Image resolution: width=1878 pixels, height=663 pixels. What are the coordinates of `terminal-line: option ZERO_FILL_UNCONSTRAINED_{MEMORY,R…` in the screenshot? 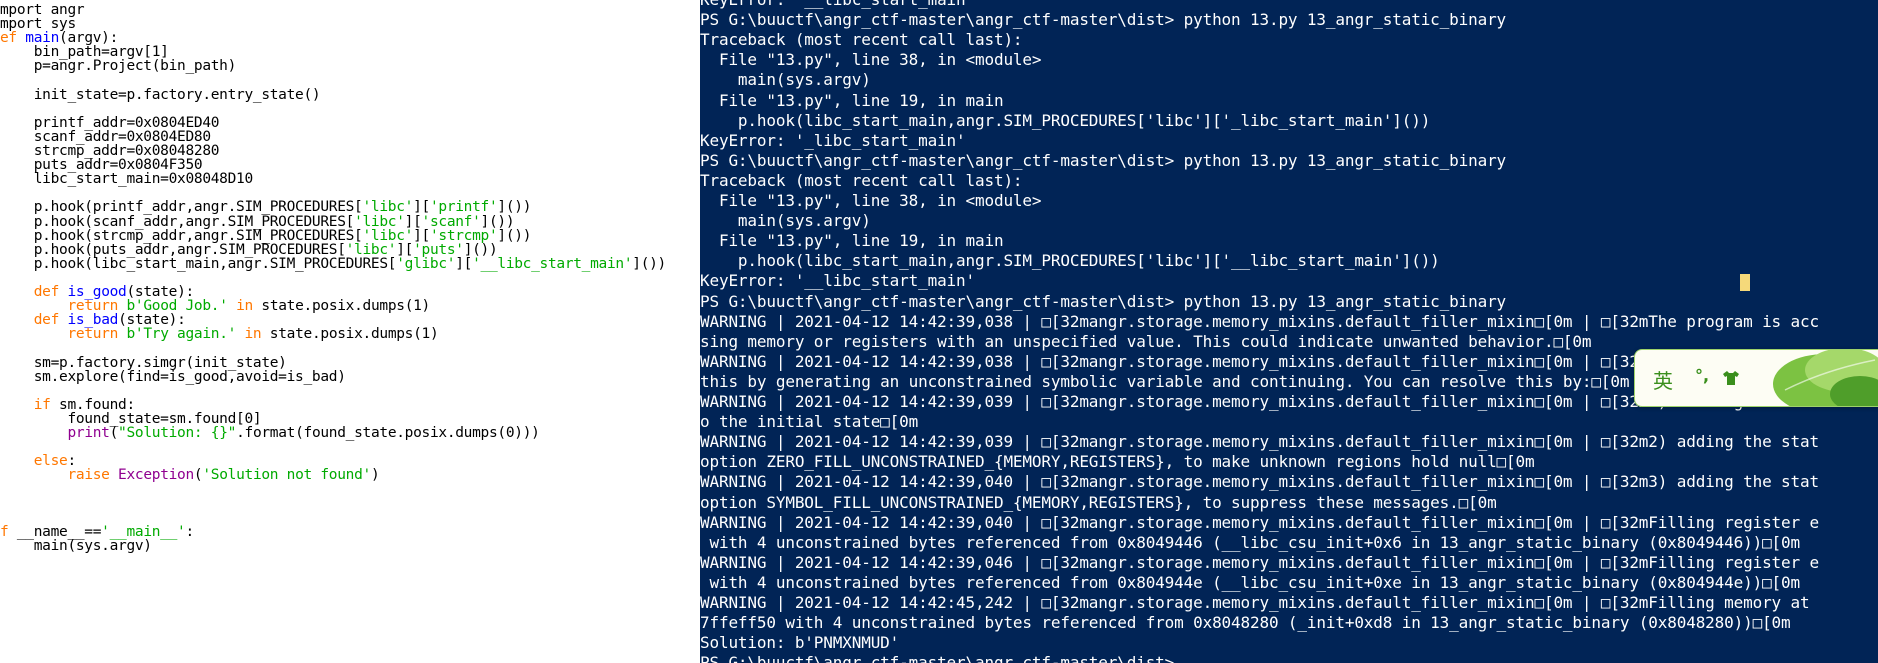 It's located at (1117, 462).